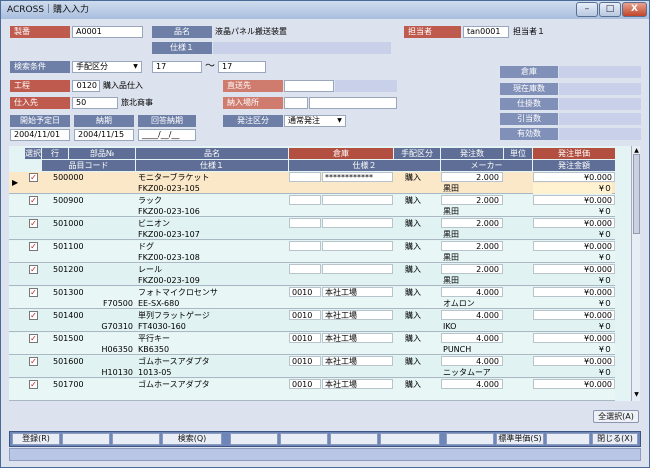 The image size is (650, 468). Describe the element at coordinates (40, 67) in the screenshot. I see `kensaku-label: 検索条件` at that location.